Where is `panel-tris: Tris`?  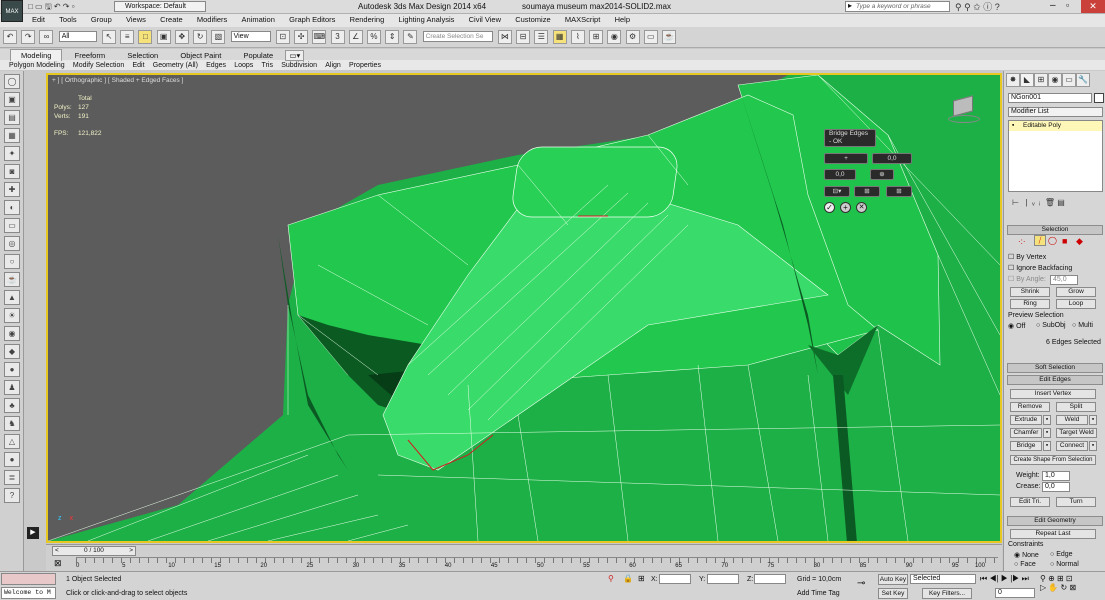 panel-tris: Tris is located at coordinates (267, 65).